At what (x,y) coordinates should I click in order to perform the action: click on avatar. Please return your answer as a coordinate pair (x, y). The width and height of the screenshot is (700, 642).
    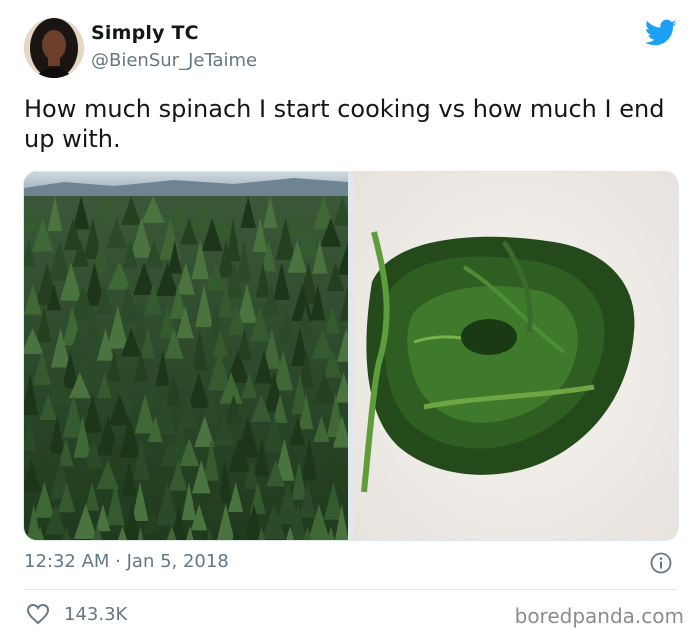
    Looking at the image, I should click on (54, 48).